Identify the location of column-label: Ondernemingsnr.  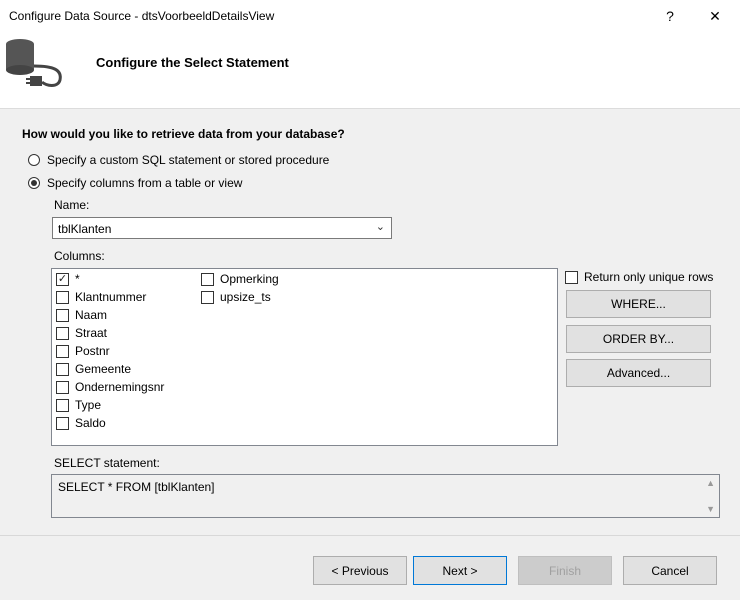
(120, 387).